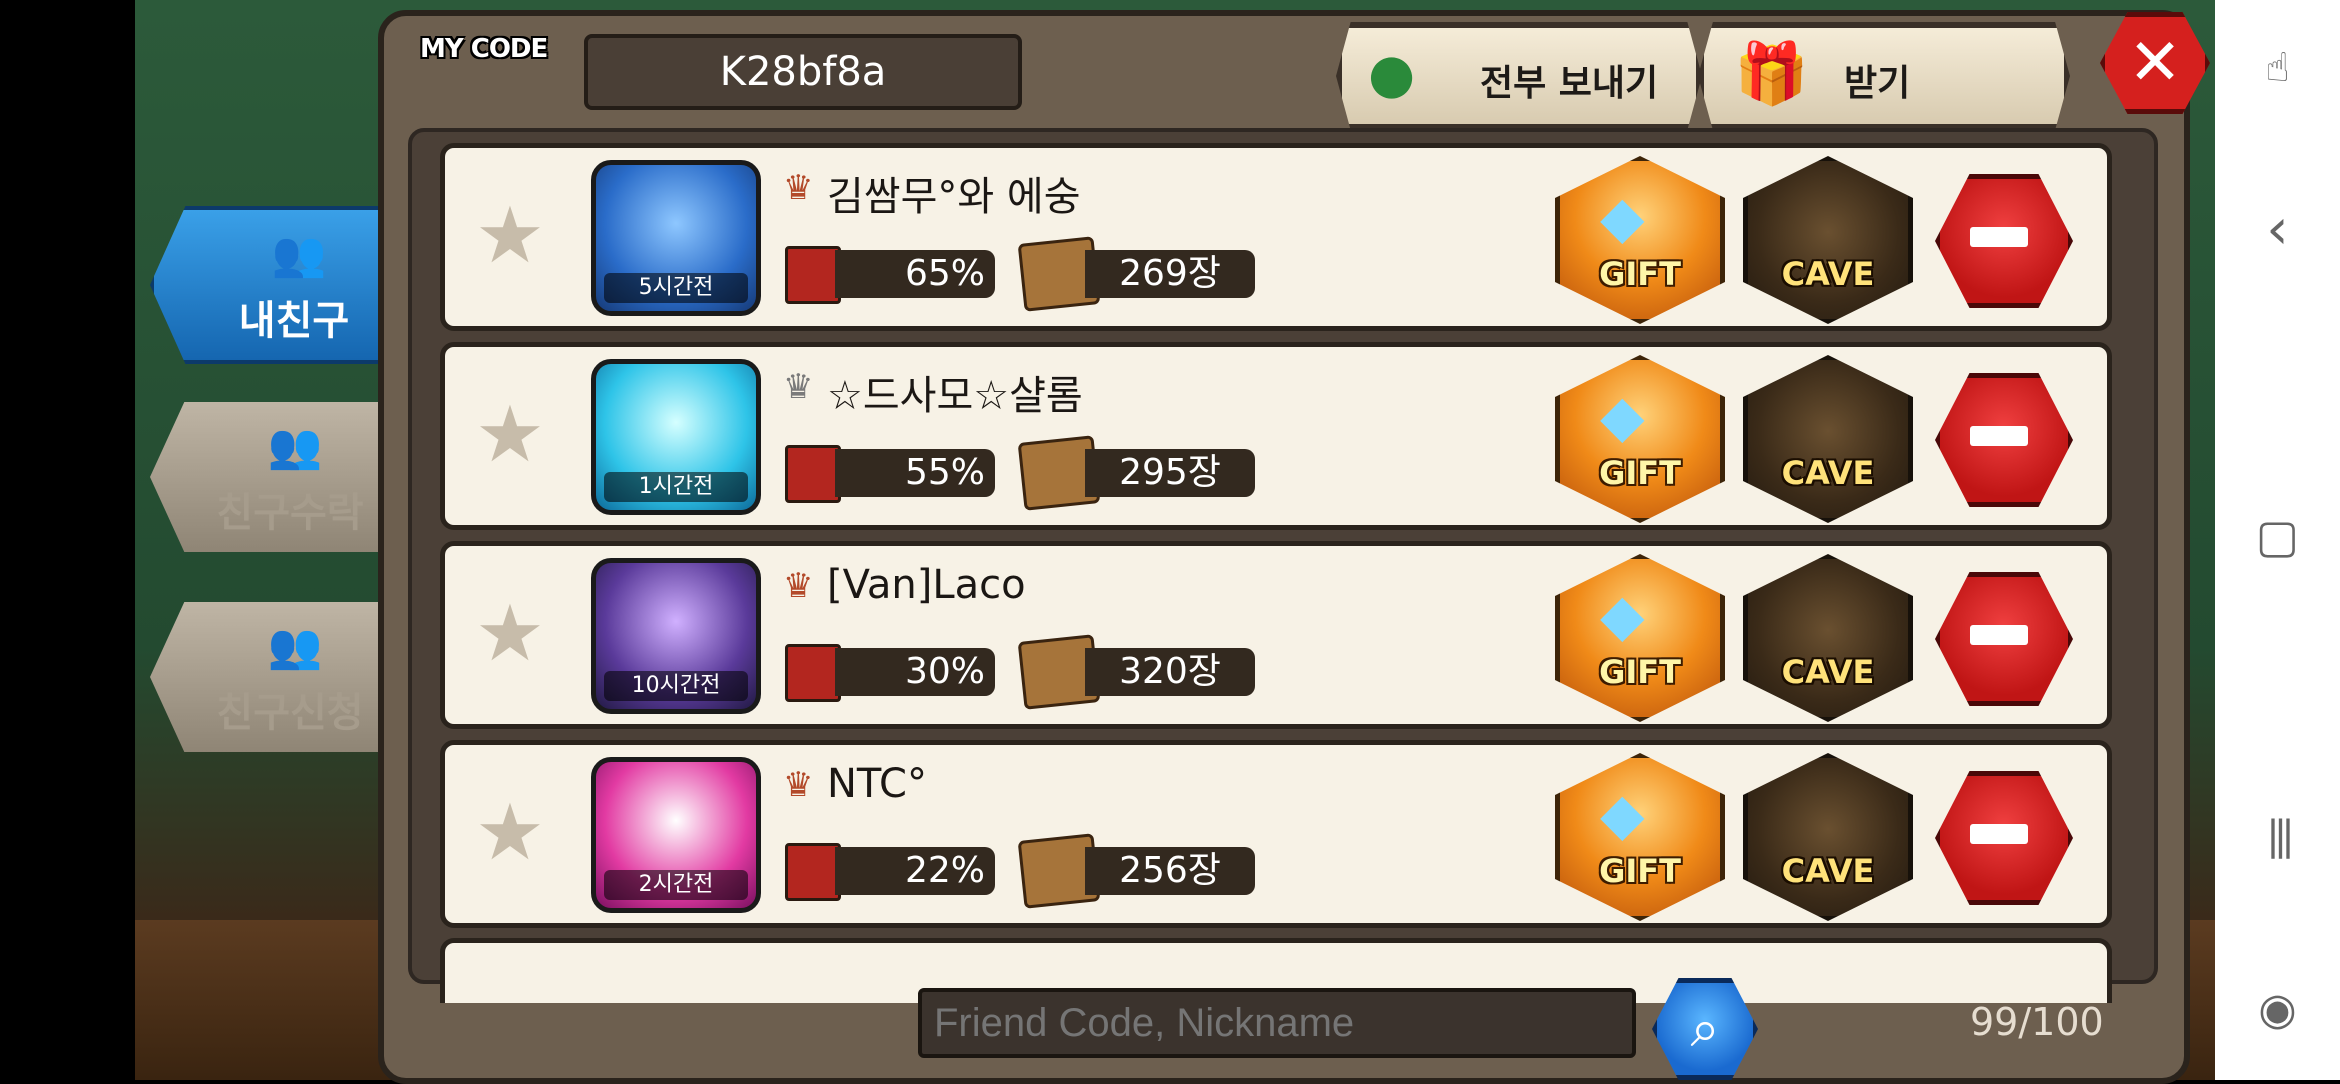 This screenshot has height=1084, width=2340. I want to click on game-tools-icon: ◉, so click(2277, 1010).